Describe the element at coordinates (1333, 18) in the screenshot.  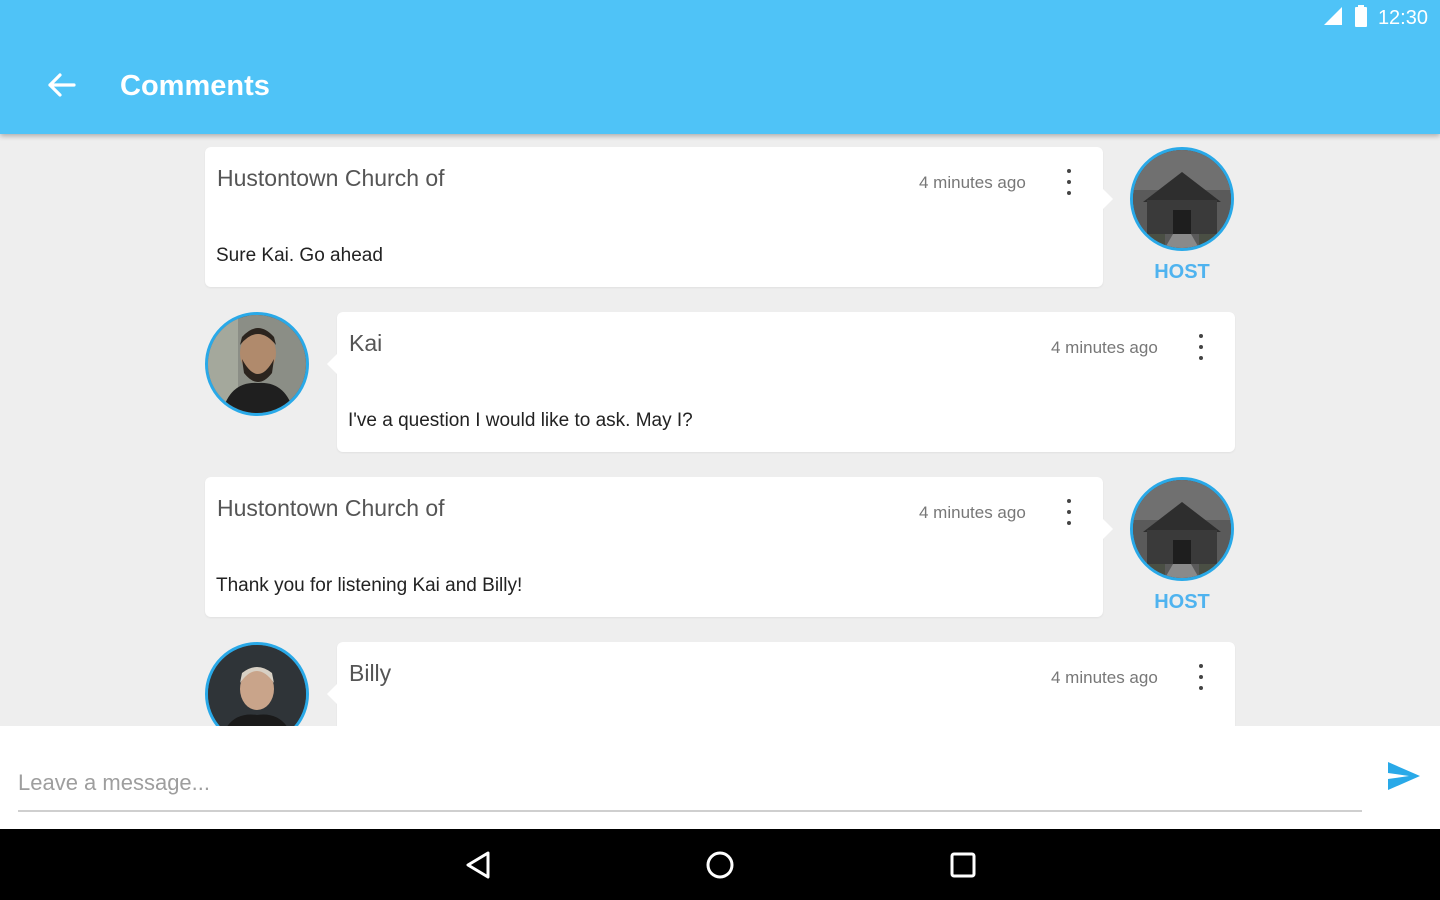
I see `signal-icon` at that location.